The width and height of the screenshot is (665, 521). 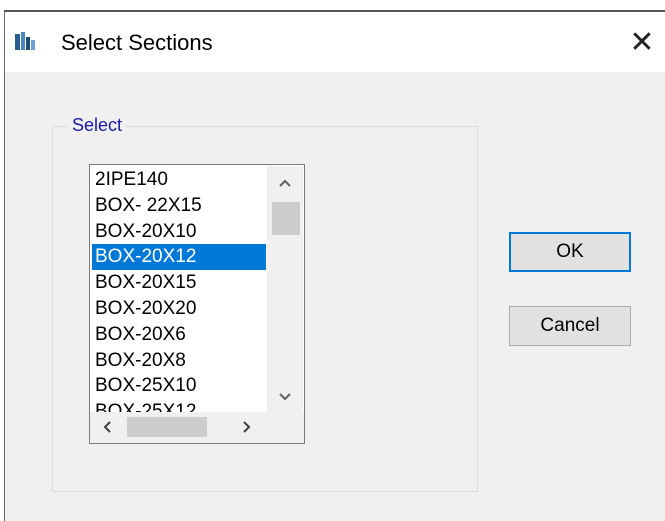 What do you see at coordinates (25, 41) in the screenshot?
I see `app-icon` at bounding box center [25, 41].